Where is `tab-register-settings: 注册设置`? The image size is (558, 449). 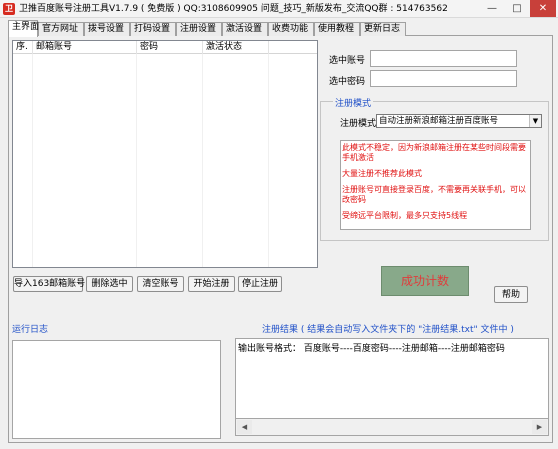
tab-register-settings: 注册设置 is located at coordinates (199, 29).